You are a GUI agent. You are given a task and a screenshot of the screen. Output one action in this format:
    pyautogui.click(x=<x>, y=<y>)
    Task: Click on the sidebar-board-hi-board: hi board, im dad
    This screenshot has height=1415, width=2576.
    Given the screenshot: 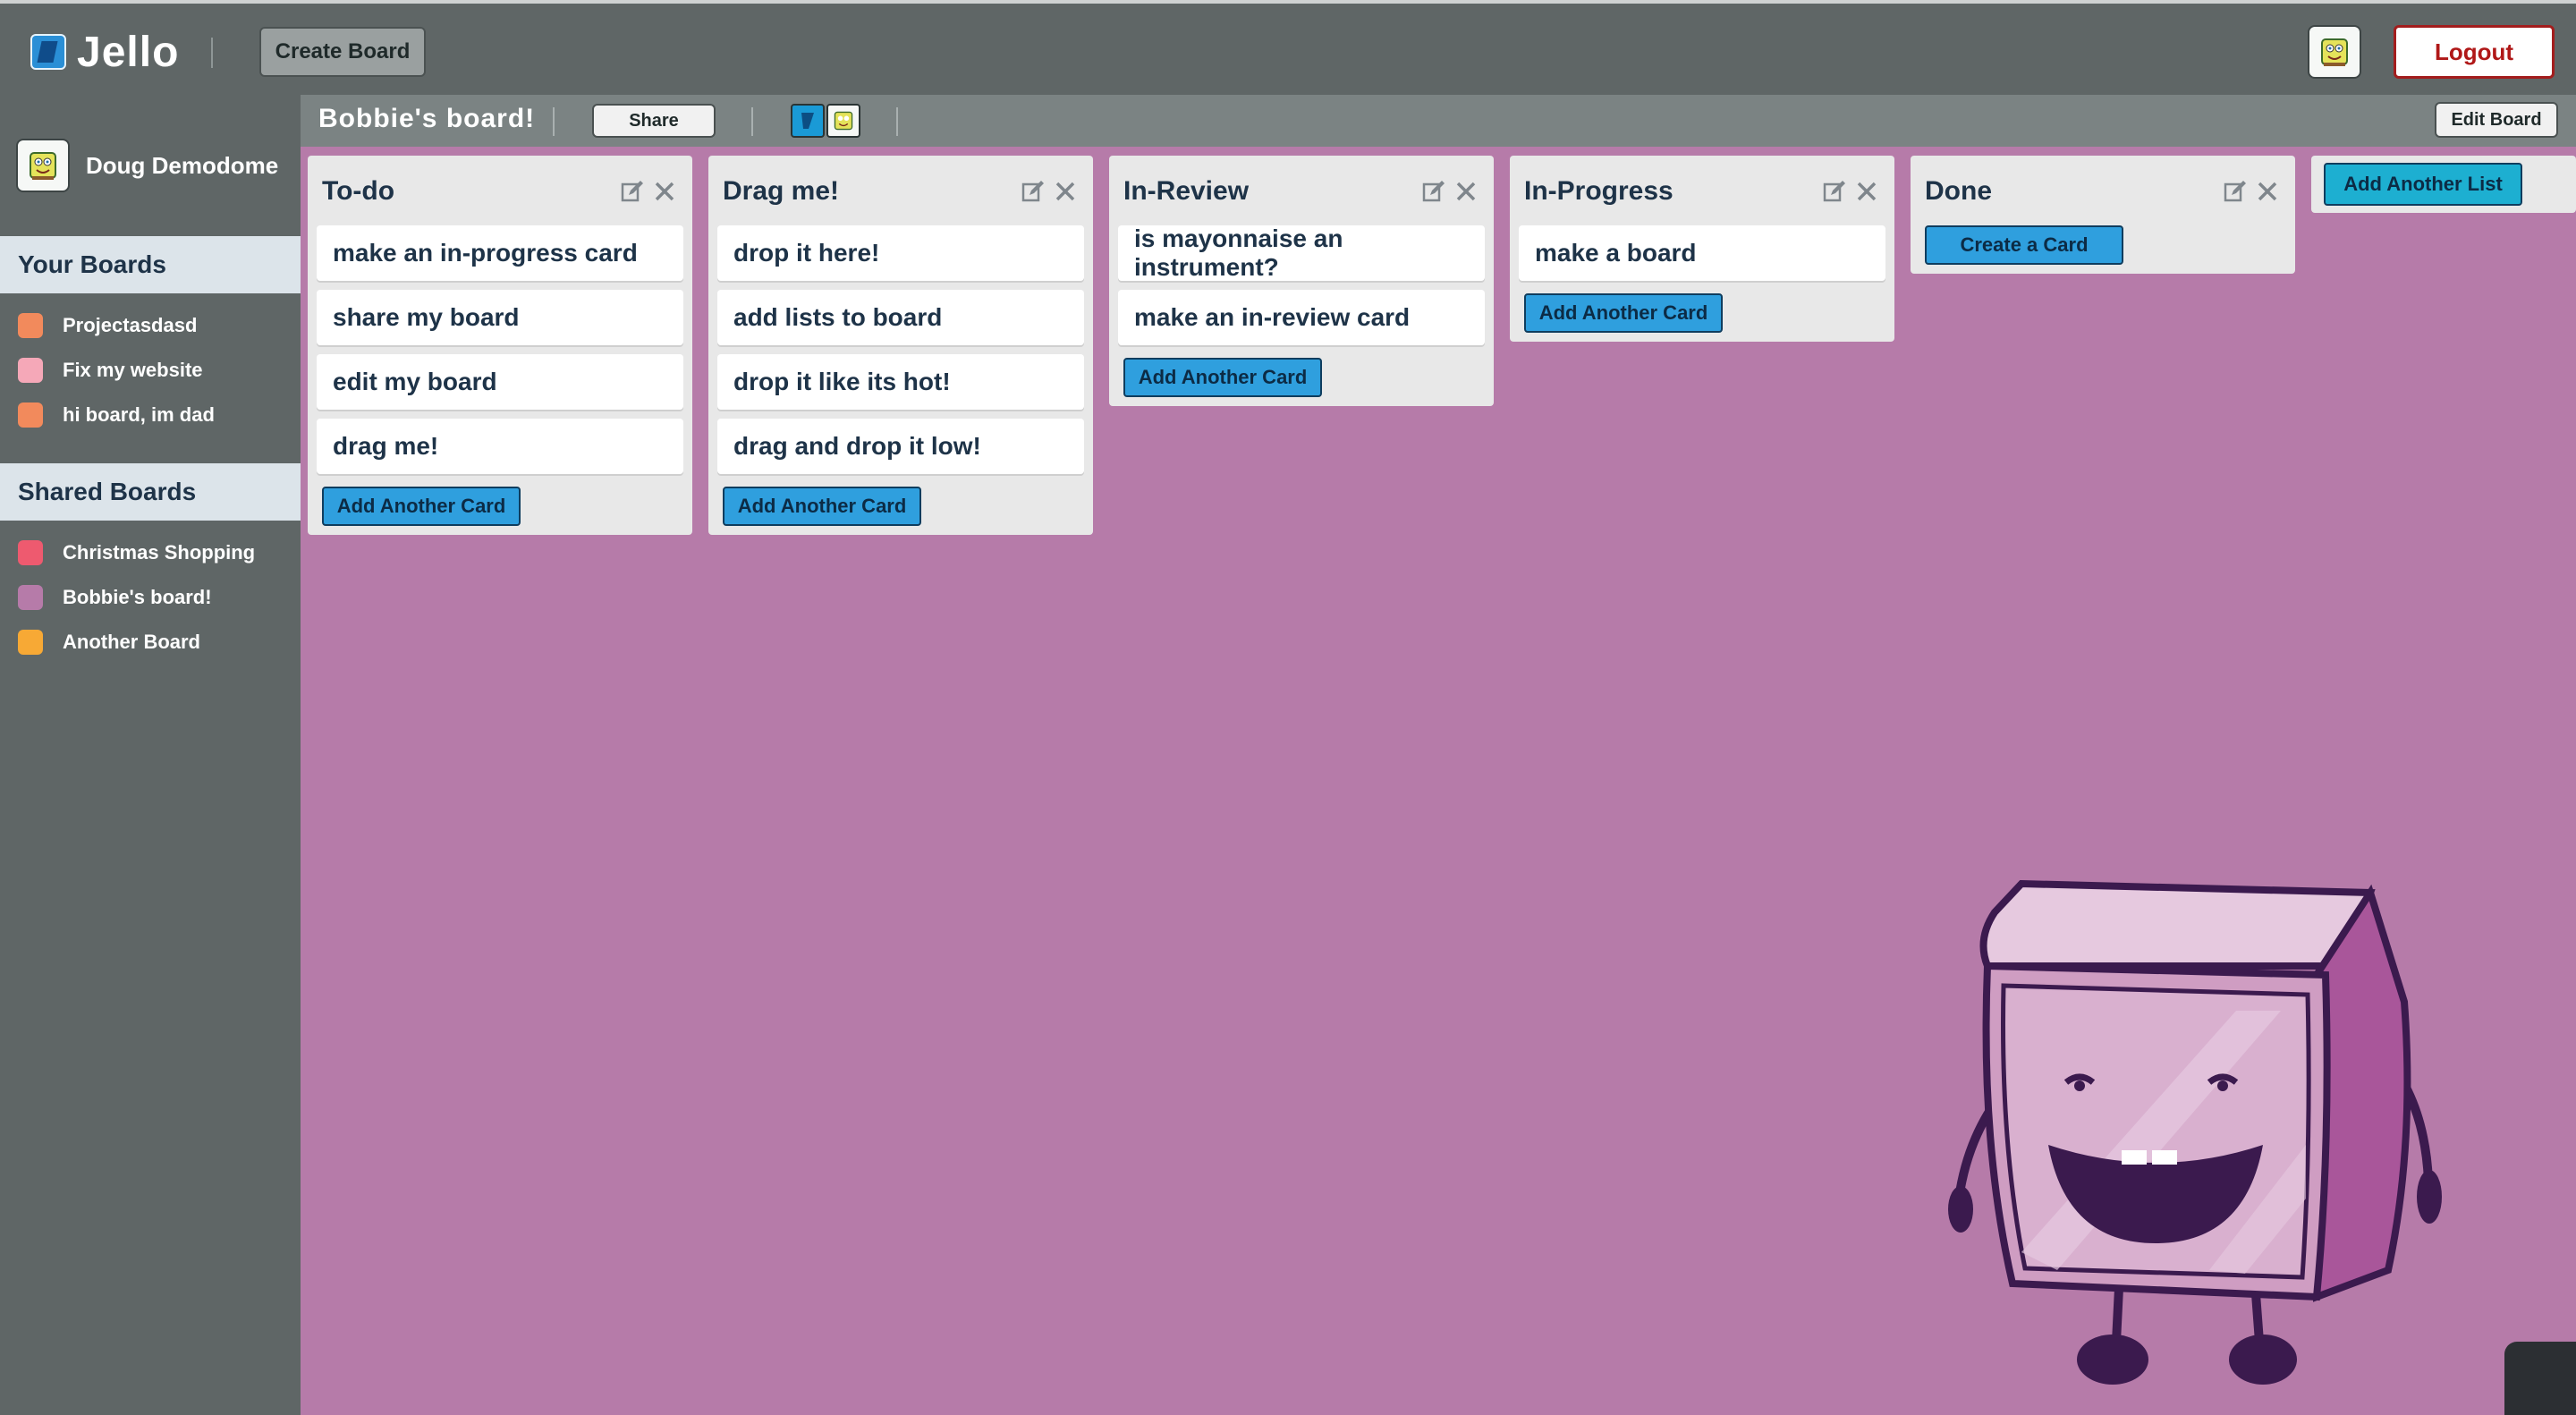 What is the action you would take?
    pyautogui.click(x=116, y=415)
    